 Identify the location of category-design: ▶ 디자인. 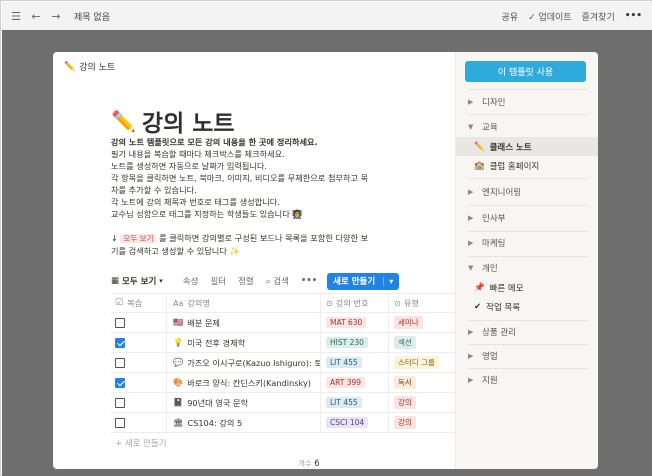
(527, 102).